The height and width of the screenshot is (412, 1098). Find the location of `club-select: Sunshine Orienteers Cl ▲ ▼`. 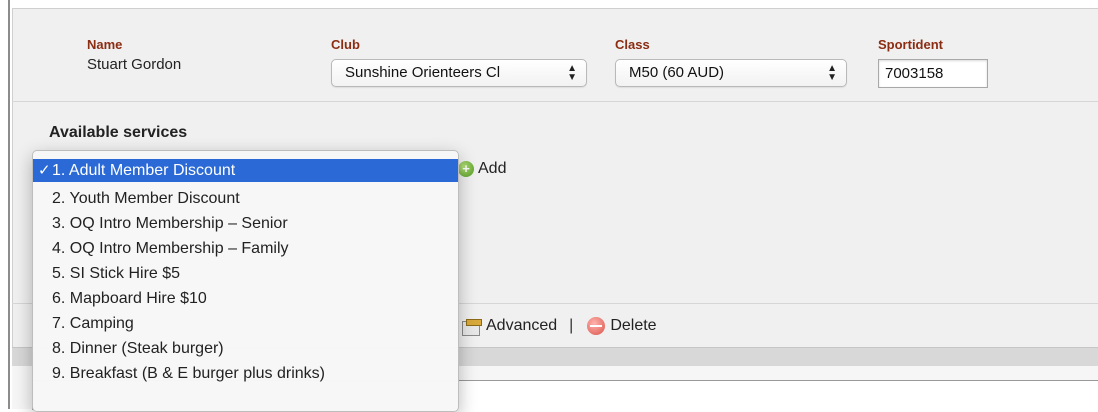

club-select: Sunshine Orienteers Cl ▲ ▼ is located at coordinates (459, 73).